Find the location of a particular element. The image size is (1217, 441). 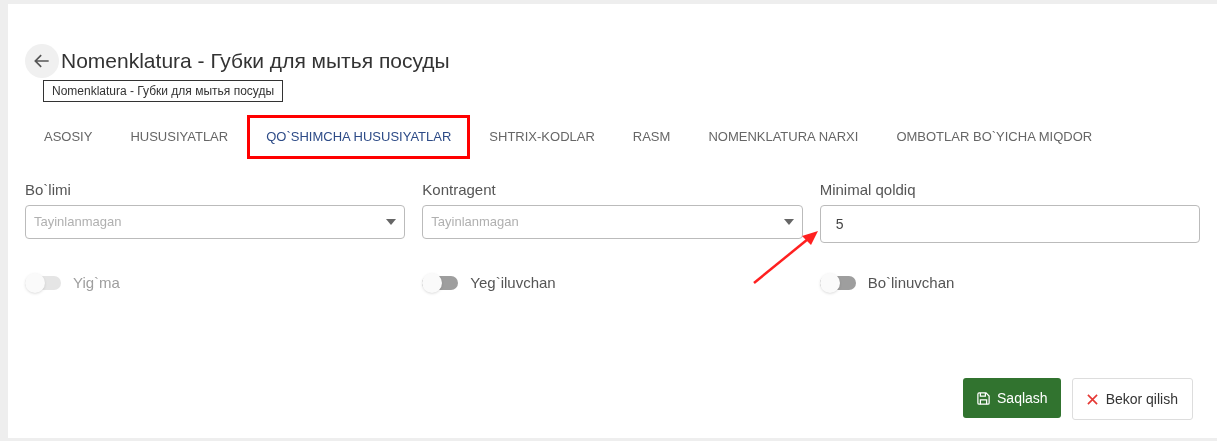

field-label: Kontragent is located at coordinates (459, 190).